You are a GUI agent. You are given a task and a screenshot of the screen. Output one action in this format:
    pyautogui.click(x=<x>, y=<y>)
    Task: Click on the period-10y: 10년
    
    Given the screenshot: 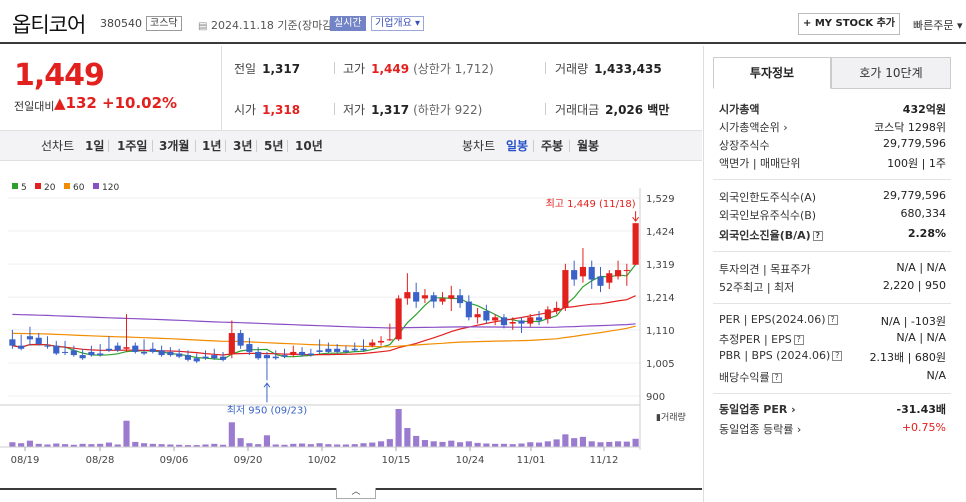 What is the action you would take?
    pyautogui.click(x=309, y=145)
    